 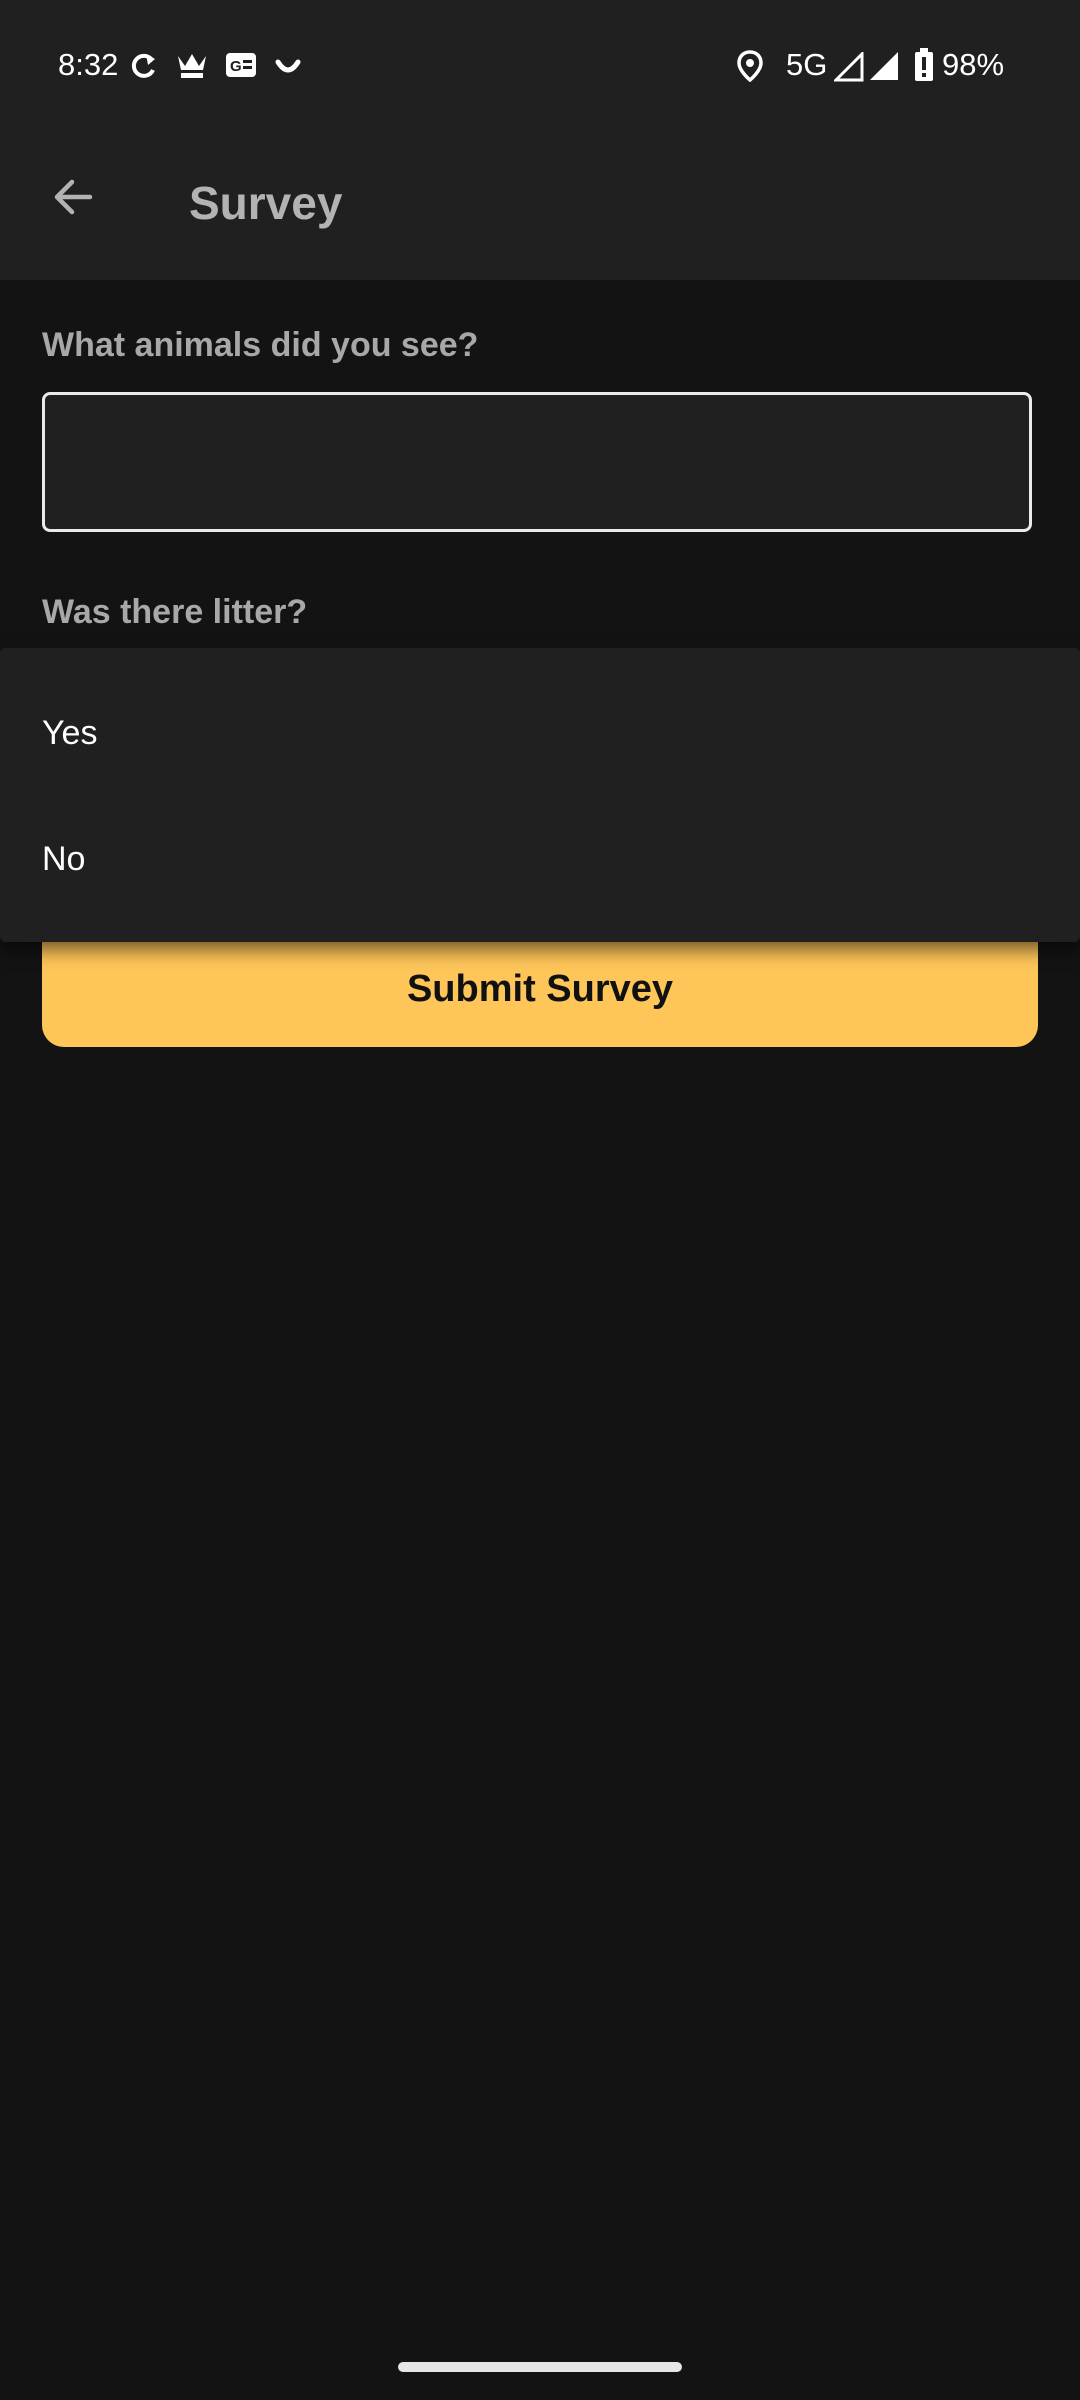 What do you see at coordinates (288, 69) in the screenshot?
I see `smile-icon` at bounding box center [288, 69].